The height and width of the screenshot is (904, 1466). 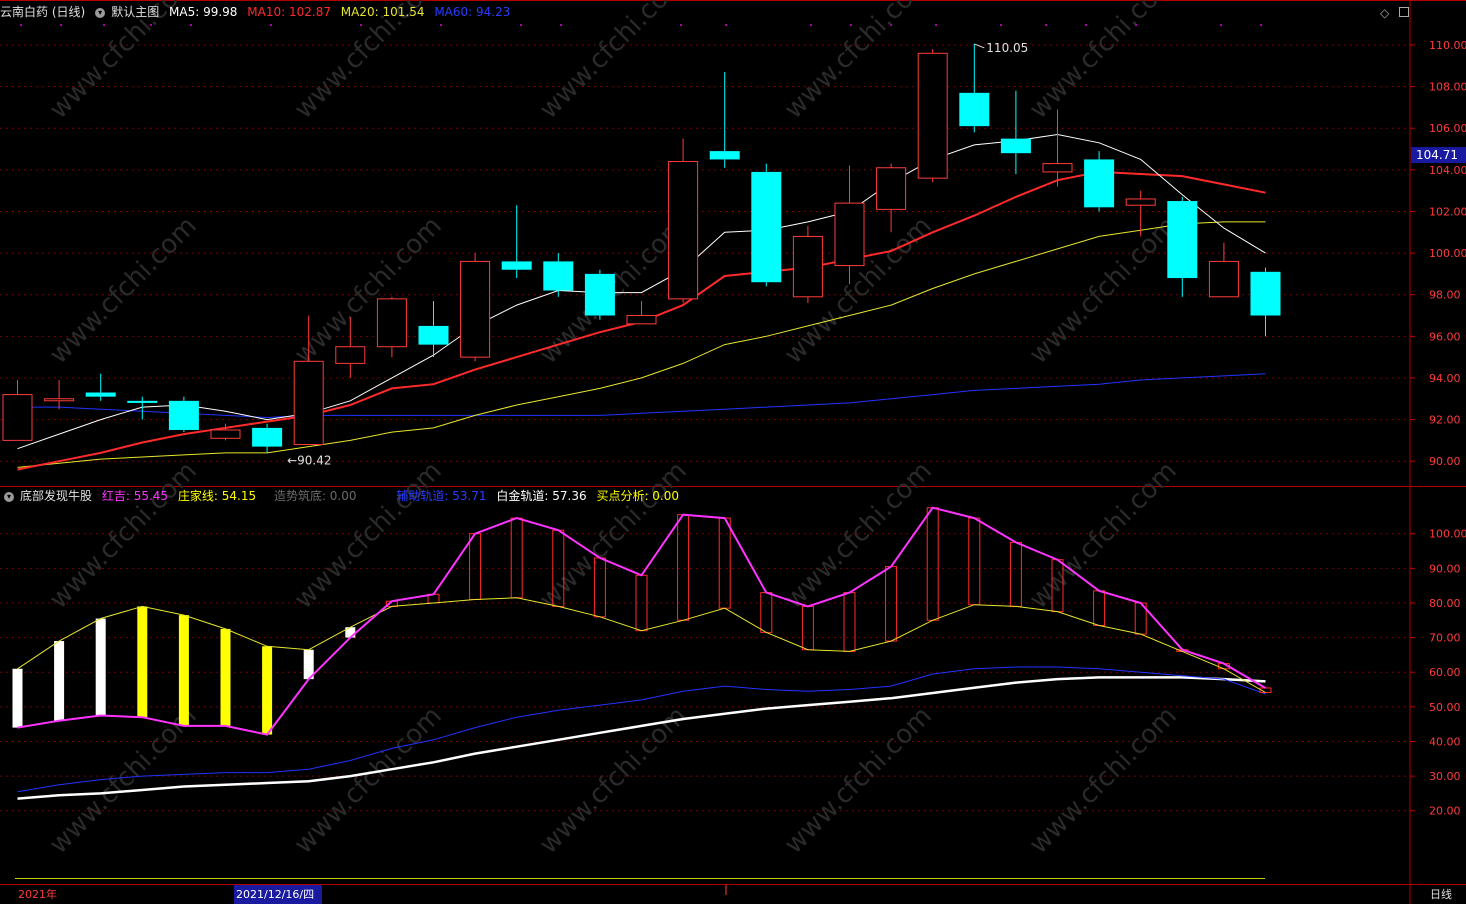 What do you see at coordinates (1441, 894) in the screenshot?
I see `period-label: 日线` at bounding box center [1441, 894].